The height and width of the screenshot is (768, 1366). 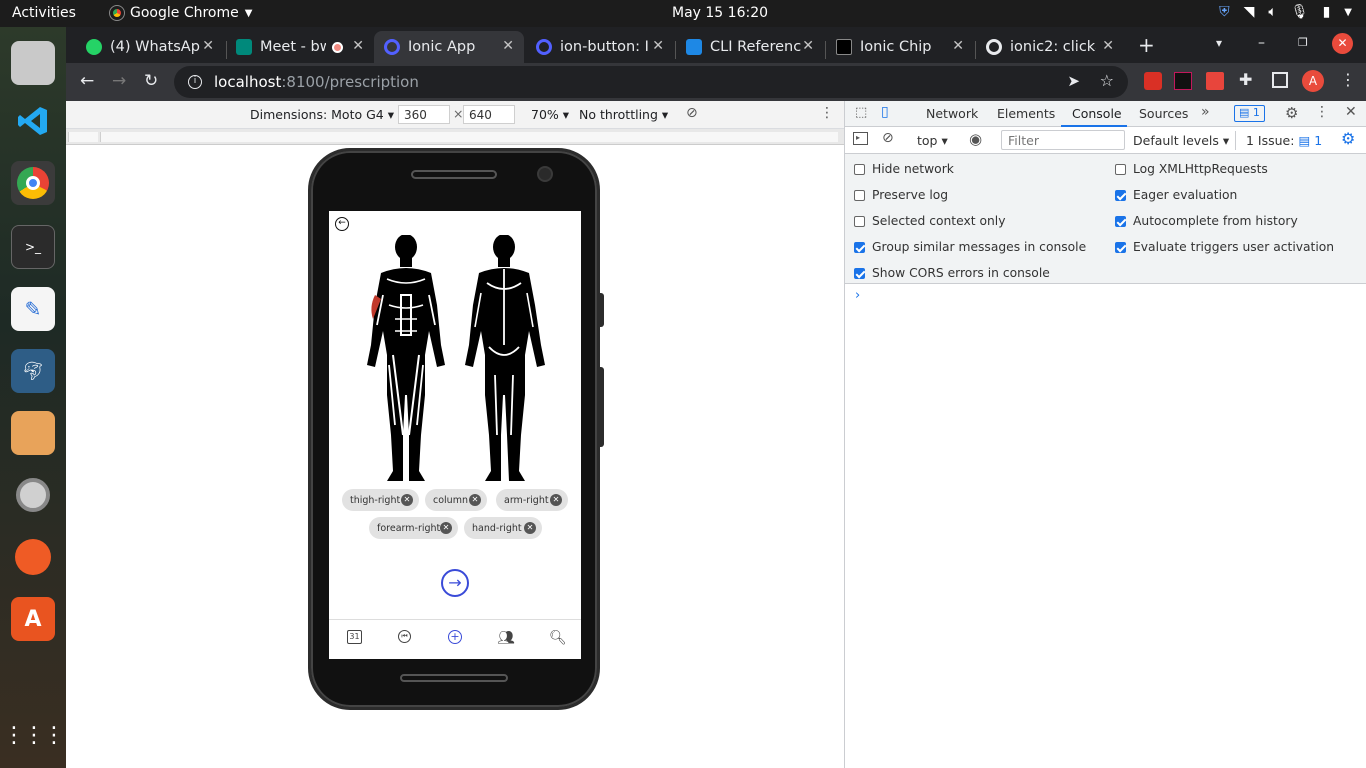 I want to click on angular-devtools-icon, so click(x=1183, y=81).